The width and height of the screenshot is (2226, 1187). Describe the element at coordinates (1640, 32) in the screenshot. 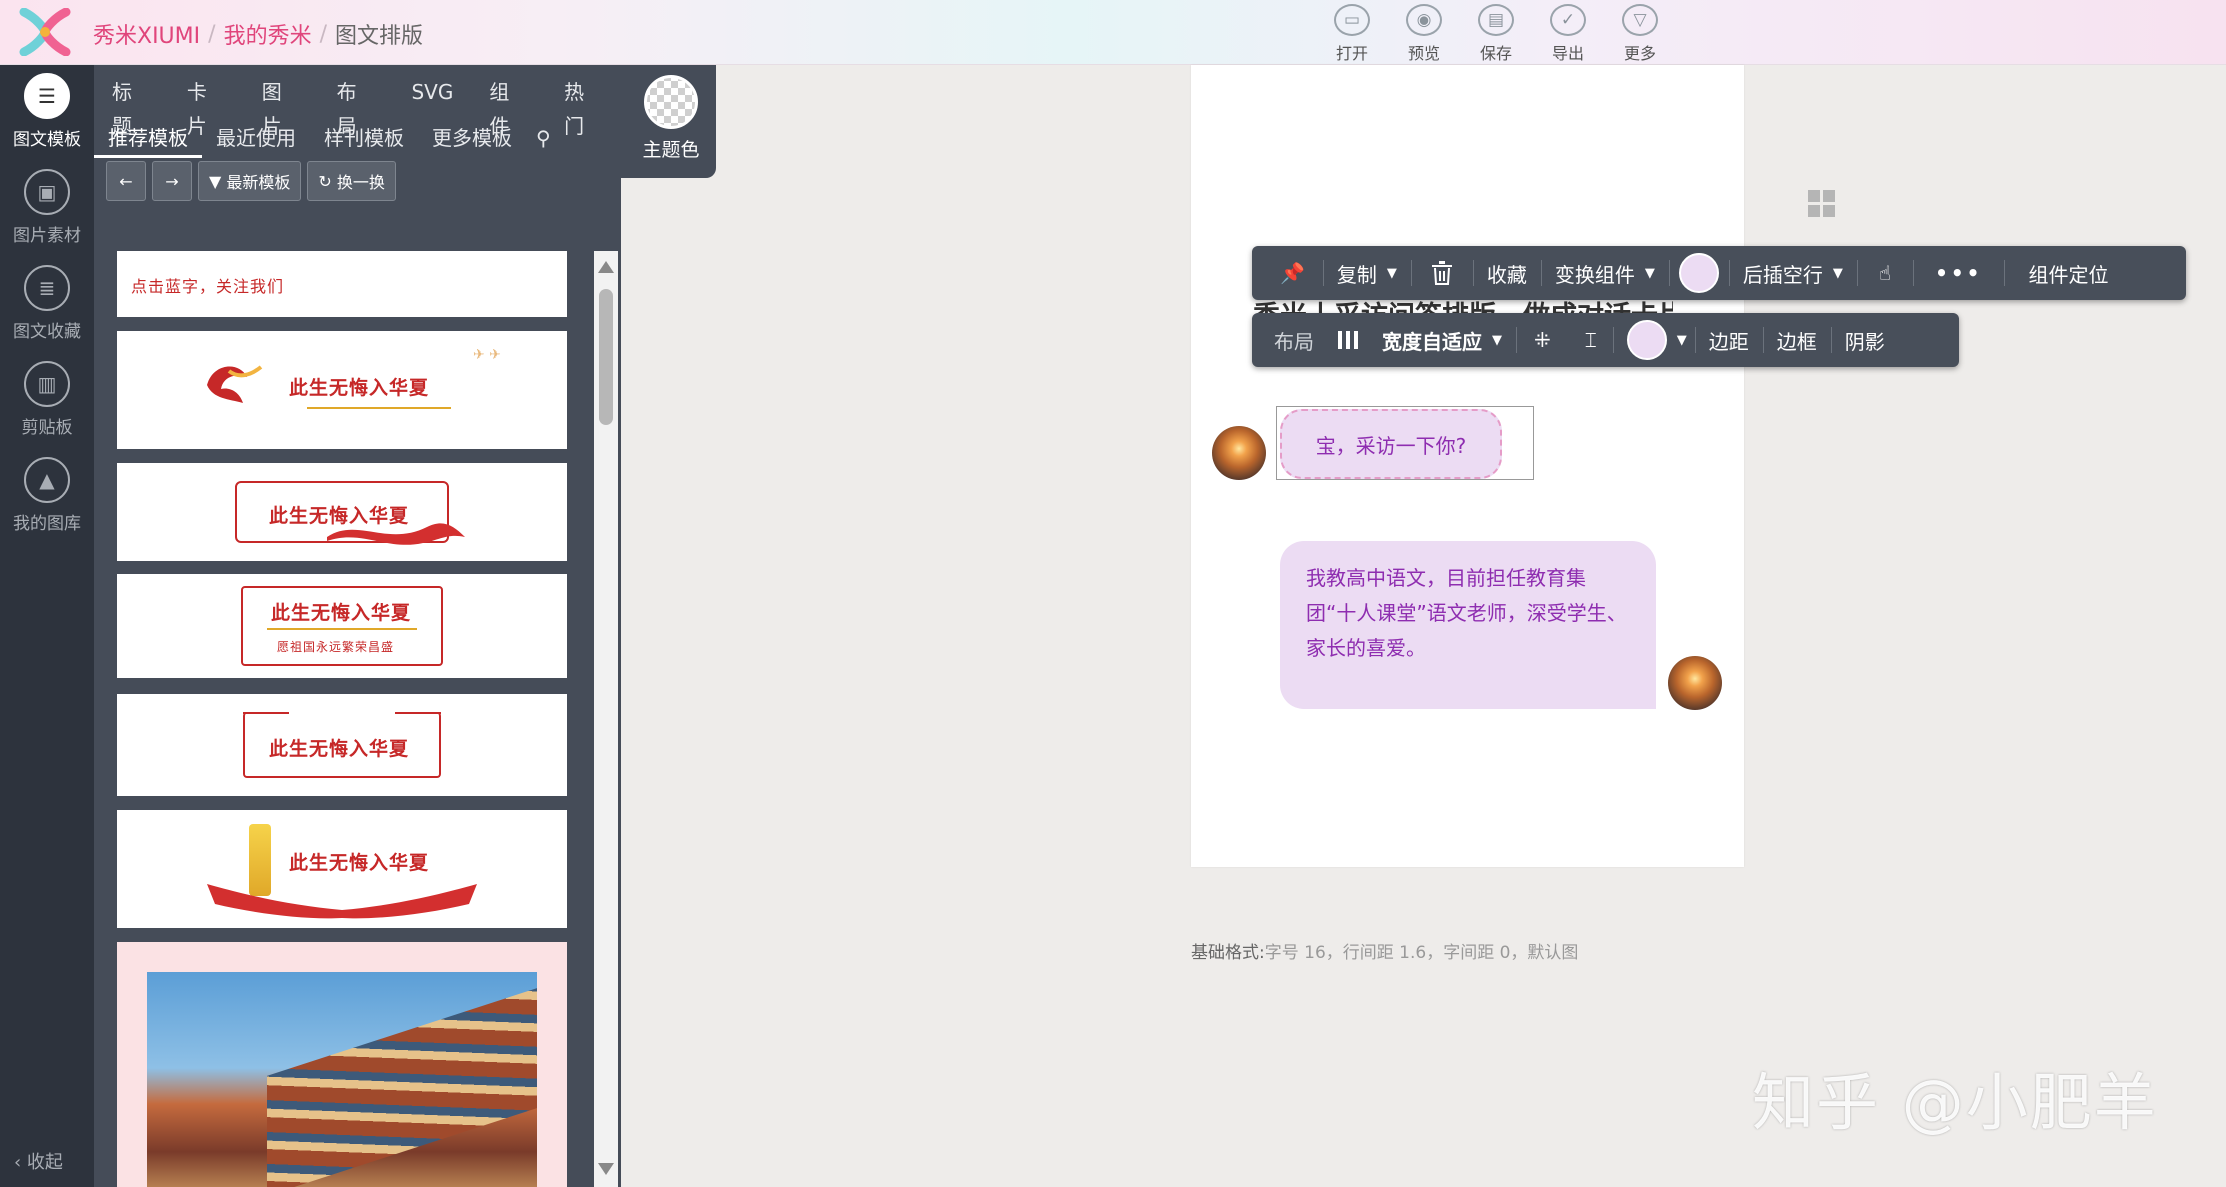

I see `more-button: ▽ 更多` at that location.